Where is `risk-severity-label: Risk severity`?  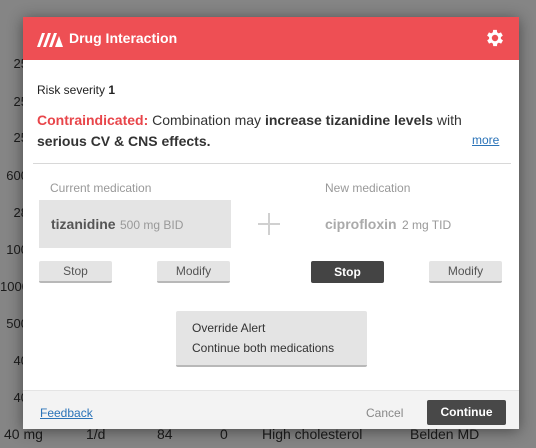
risk-severity-label: Risk severity is located at coordinates (71, 90).